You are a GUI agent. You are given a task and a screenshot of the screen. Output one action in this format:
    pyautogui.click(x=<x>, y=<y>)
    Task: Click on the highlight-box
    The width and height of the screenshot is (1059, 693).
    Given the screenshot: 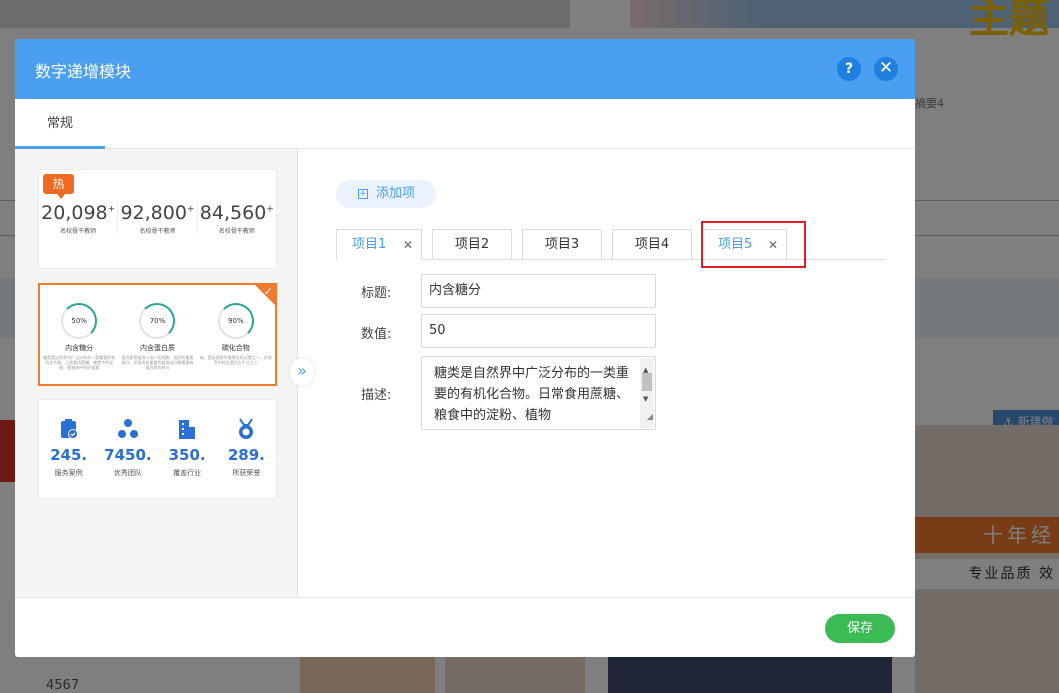 What is the action you would take?
    pyautogui.click(x=753, y=244)
    